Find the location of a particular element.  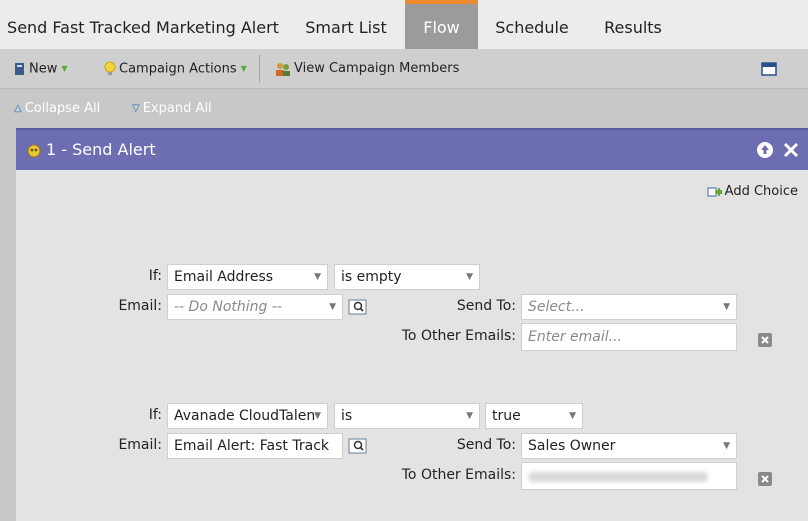

choice-2-value-value: true is located at coordinates (506, 416).